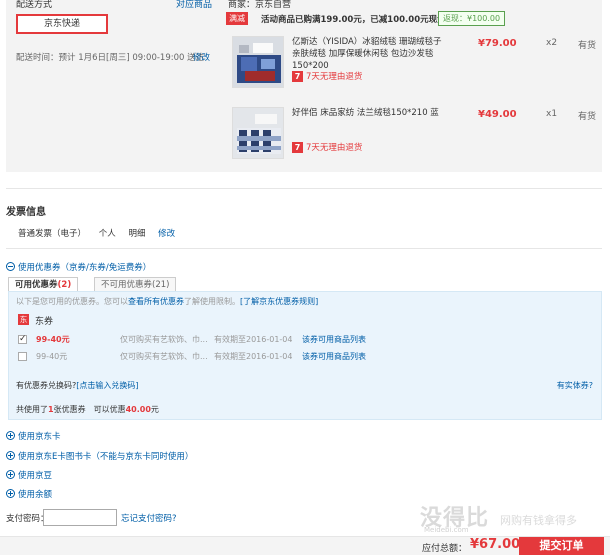 This screenshot has width=610, height=555. Describe the element at coordinates (32, 409) in the screenshot. I see `coupon-total-prefix: 共使用了` at that location.